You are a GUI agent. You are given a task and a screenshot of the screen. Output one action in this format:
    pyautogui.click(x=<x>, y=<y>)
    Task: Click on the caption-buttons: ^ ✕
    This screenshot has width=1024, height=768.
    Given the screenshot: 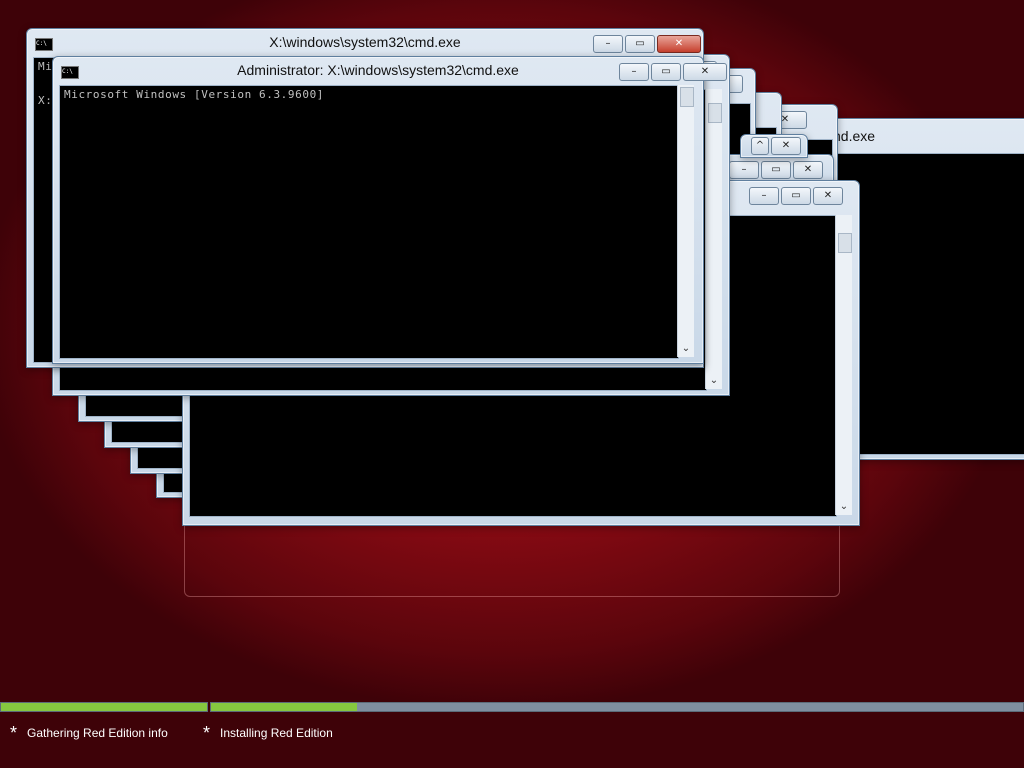 What is the action you would take?
    pyautogui.click(x=776, y=146)
    